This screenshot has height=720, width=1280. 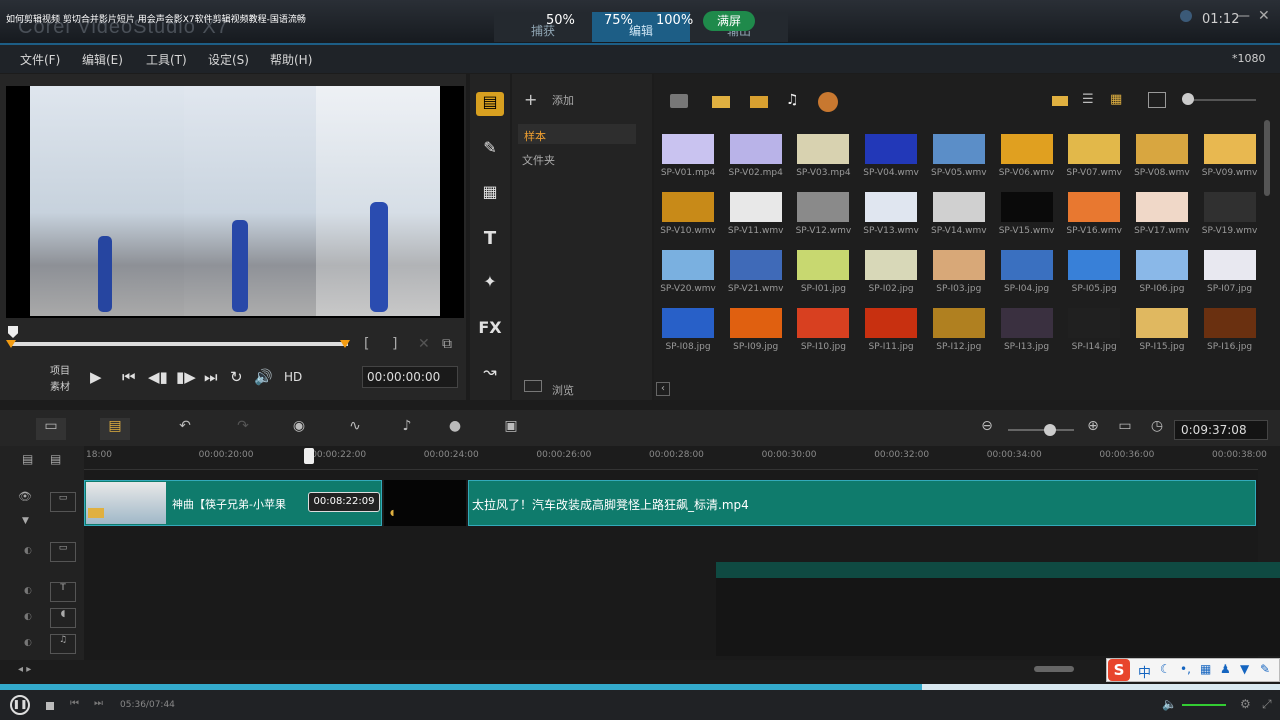 What do you see at coordinates (263, 377) in the screenshot?
I see `volume-icon: 🔊` at bounding box center [263, 377].